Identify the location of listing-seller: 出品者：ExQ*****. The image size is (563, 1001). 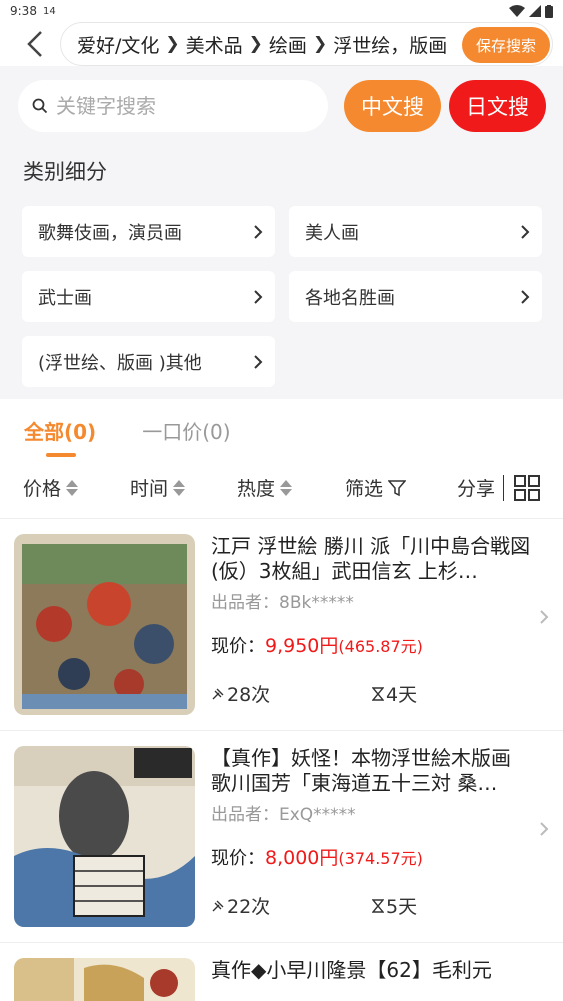
(283, 815).